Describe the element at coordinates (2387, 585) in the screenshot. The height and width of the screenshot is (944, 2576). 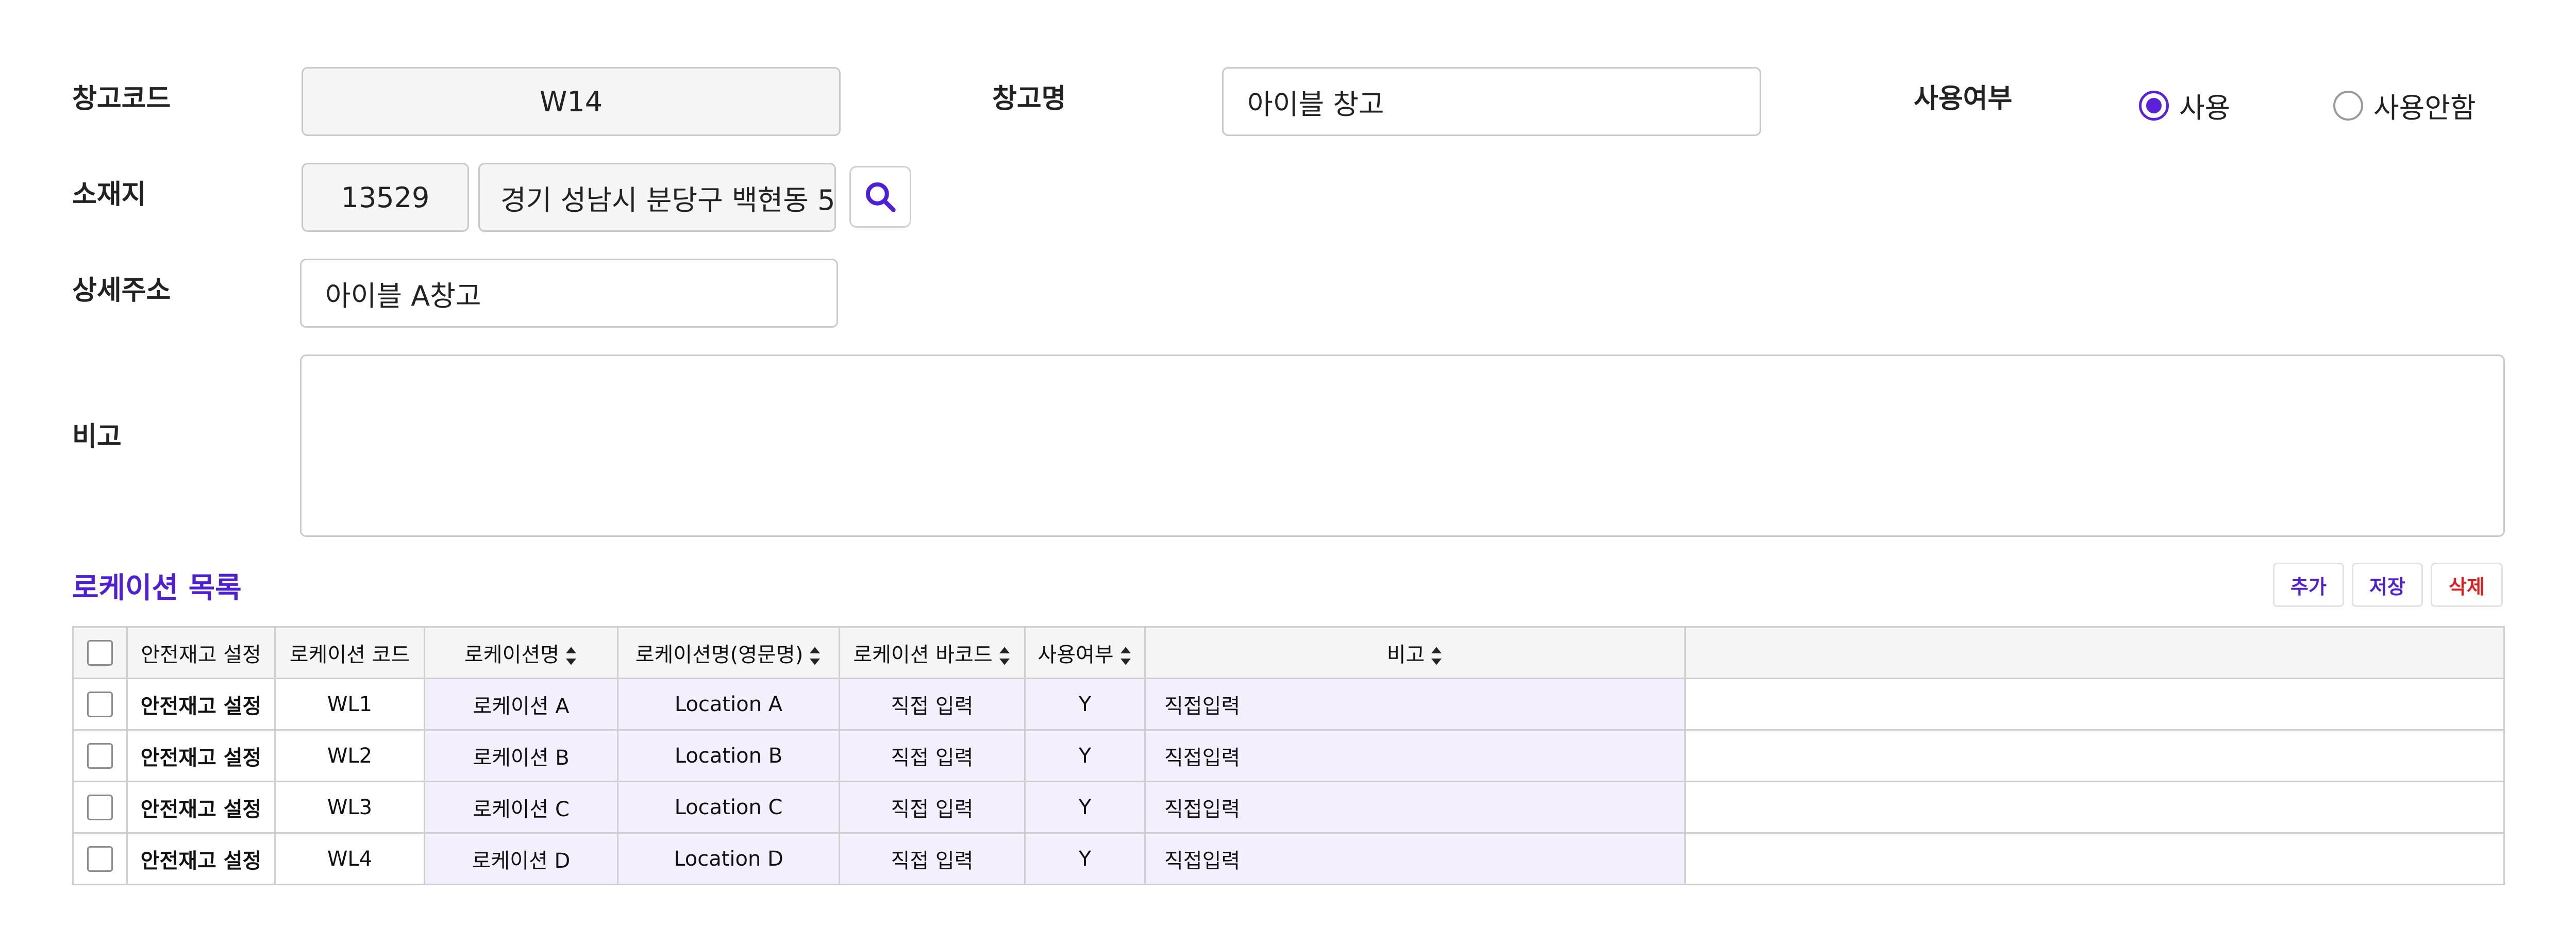
I see `save-button: 저장` at that location.